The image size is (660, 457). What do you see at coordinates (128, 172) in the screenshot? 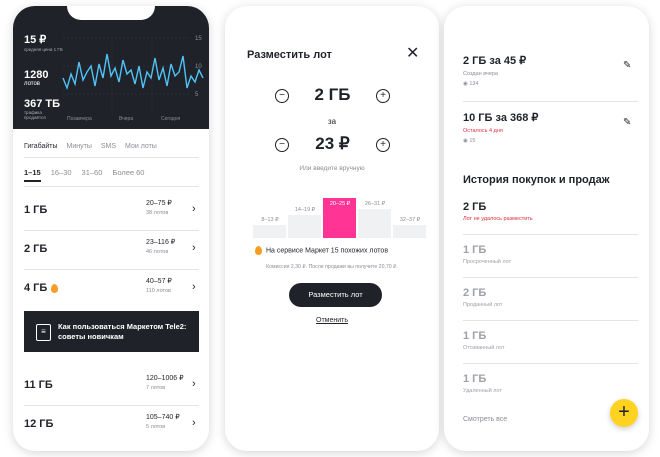
I see `range-tab: Более 60` at bounding box center [128, 172].